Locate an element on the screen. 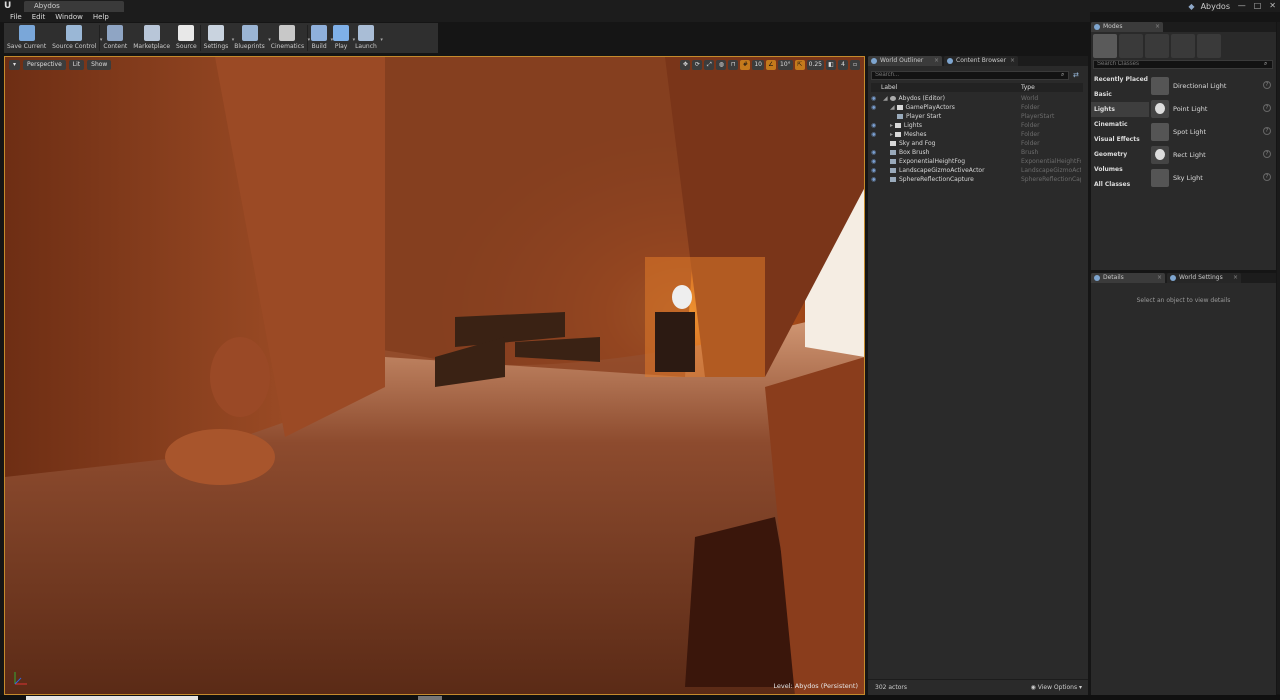  save-current-button: Save Current is located at coordinates (26, 38).